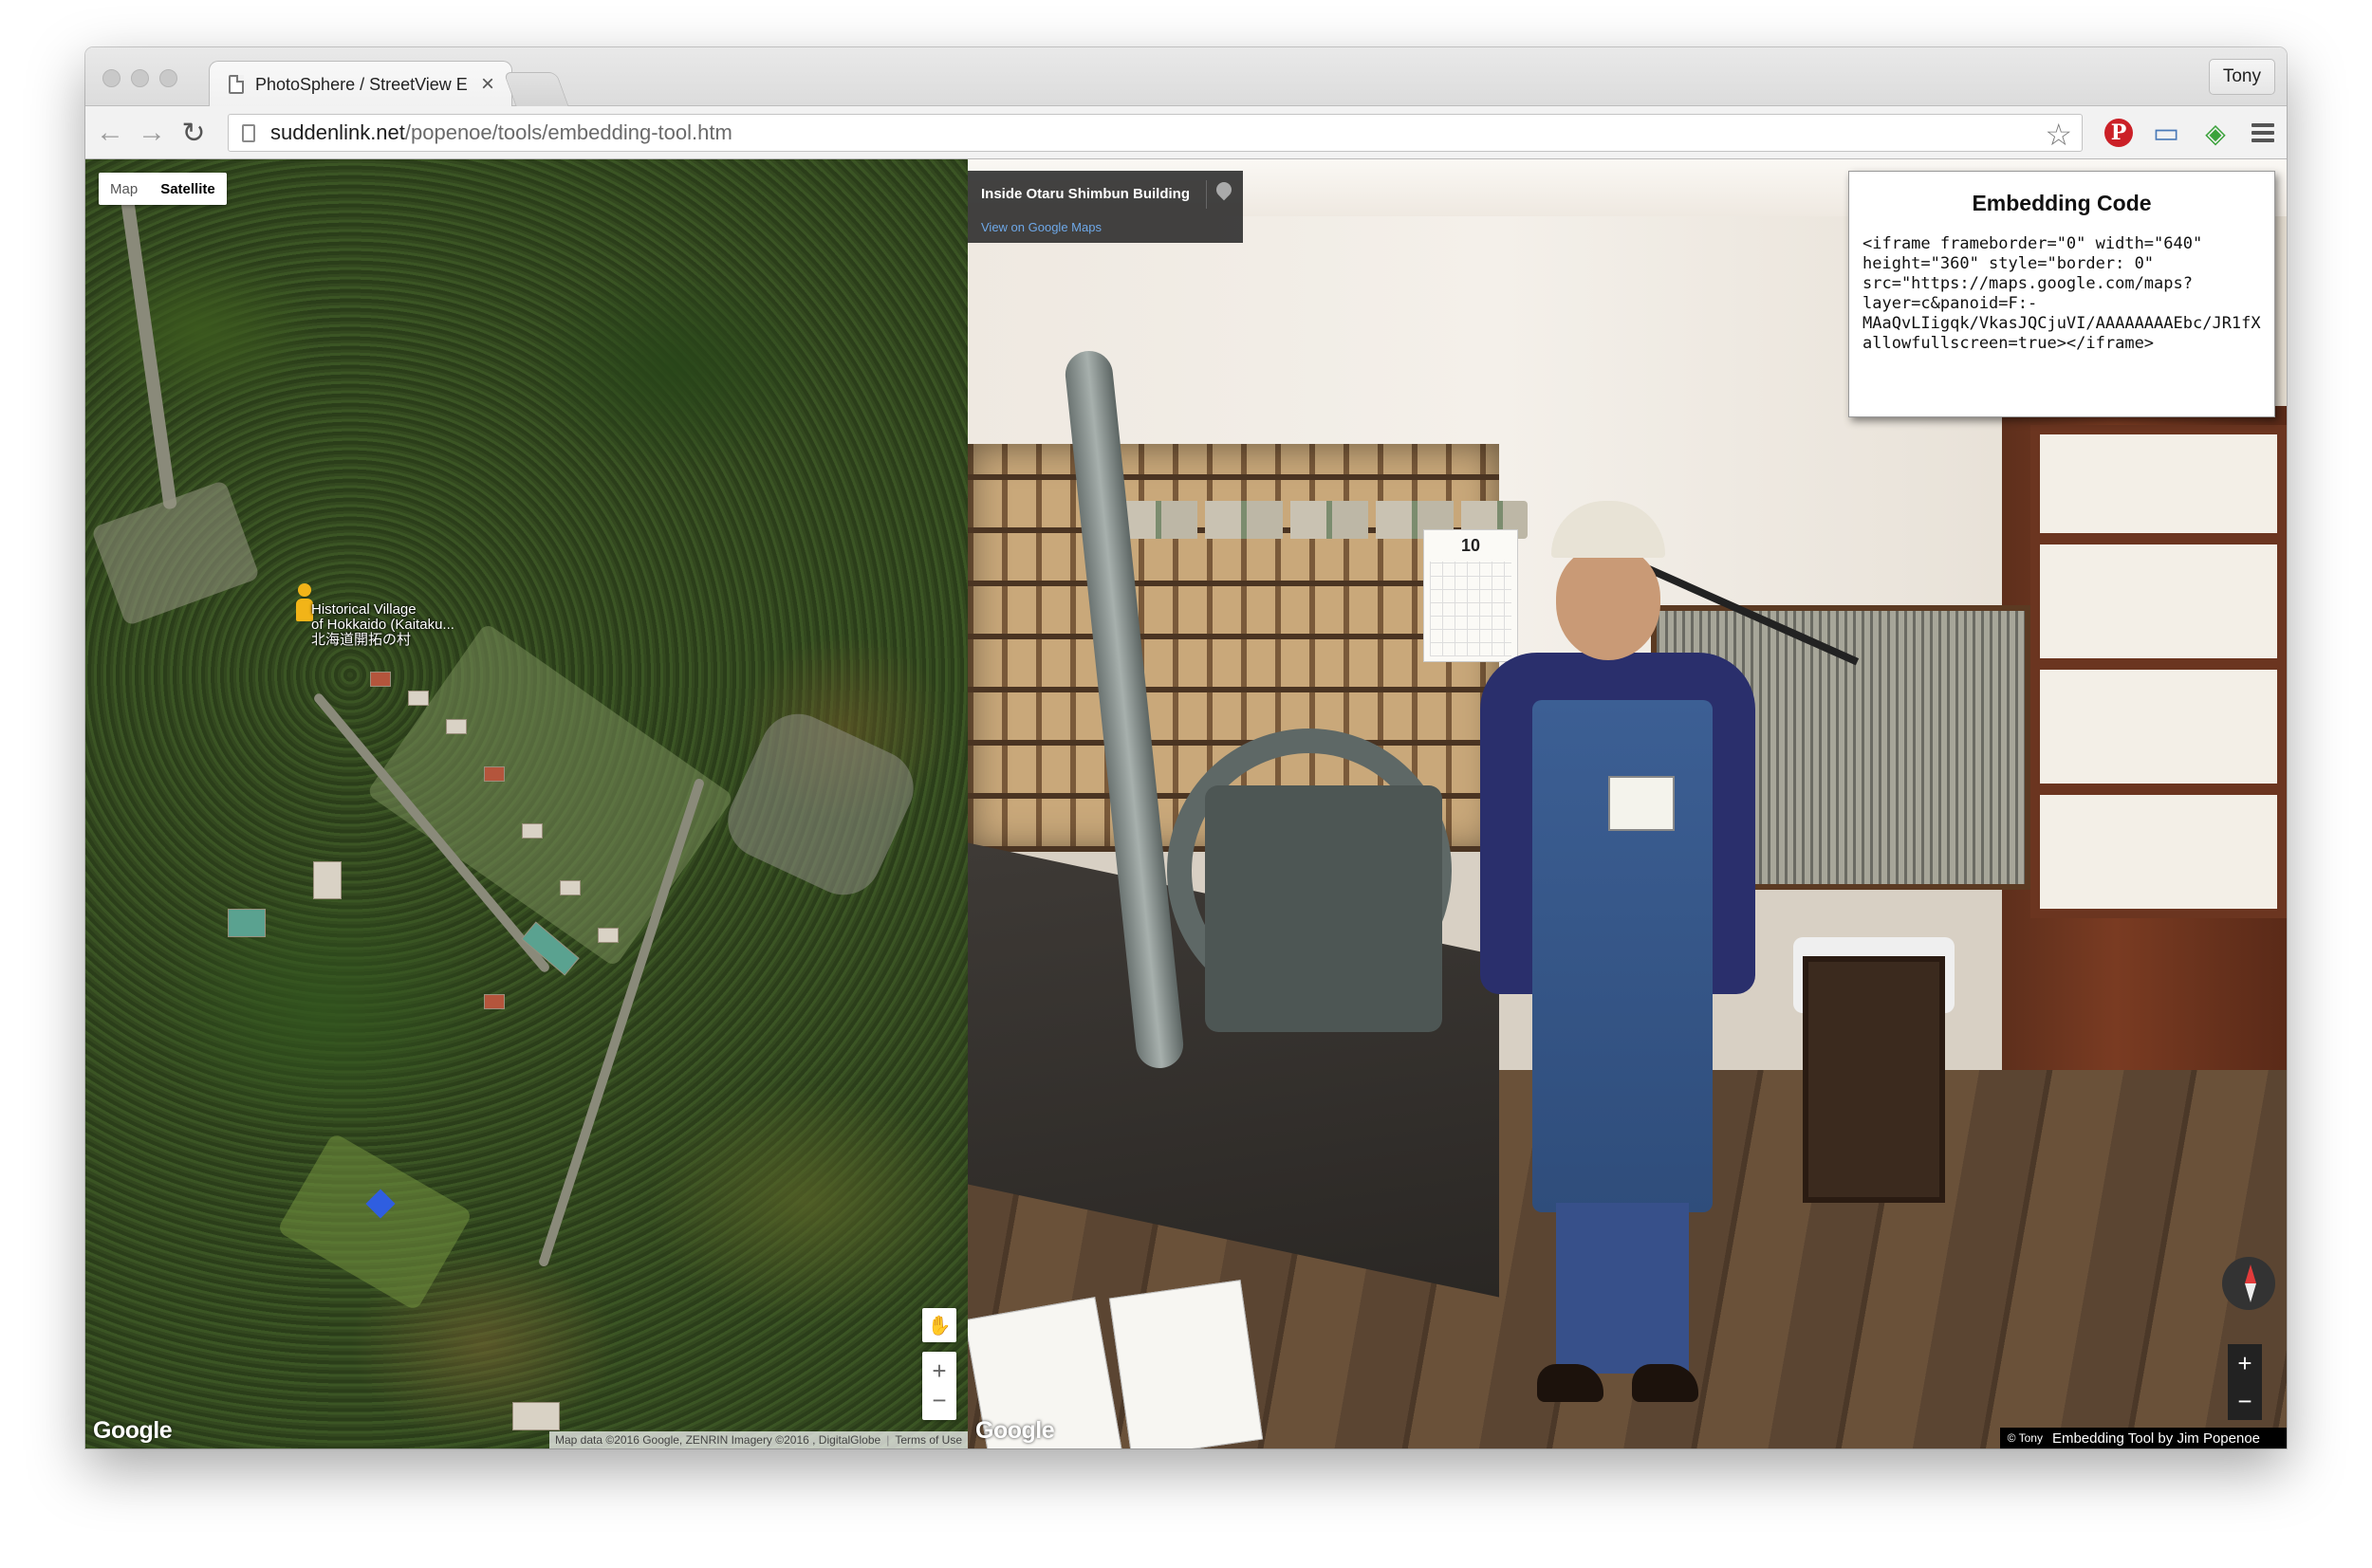 The image size is (2372, 1568). What do you see at coordinates (2058, 135) in the screenshot?
I see `star-icon: ☆` at bounding box center [2058, 135].